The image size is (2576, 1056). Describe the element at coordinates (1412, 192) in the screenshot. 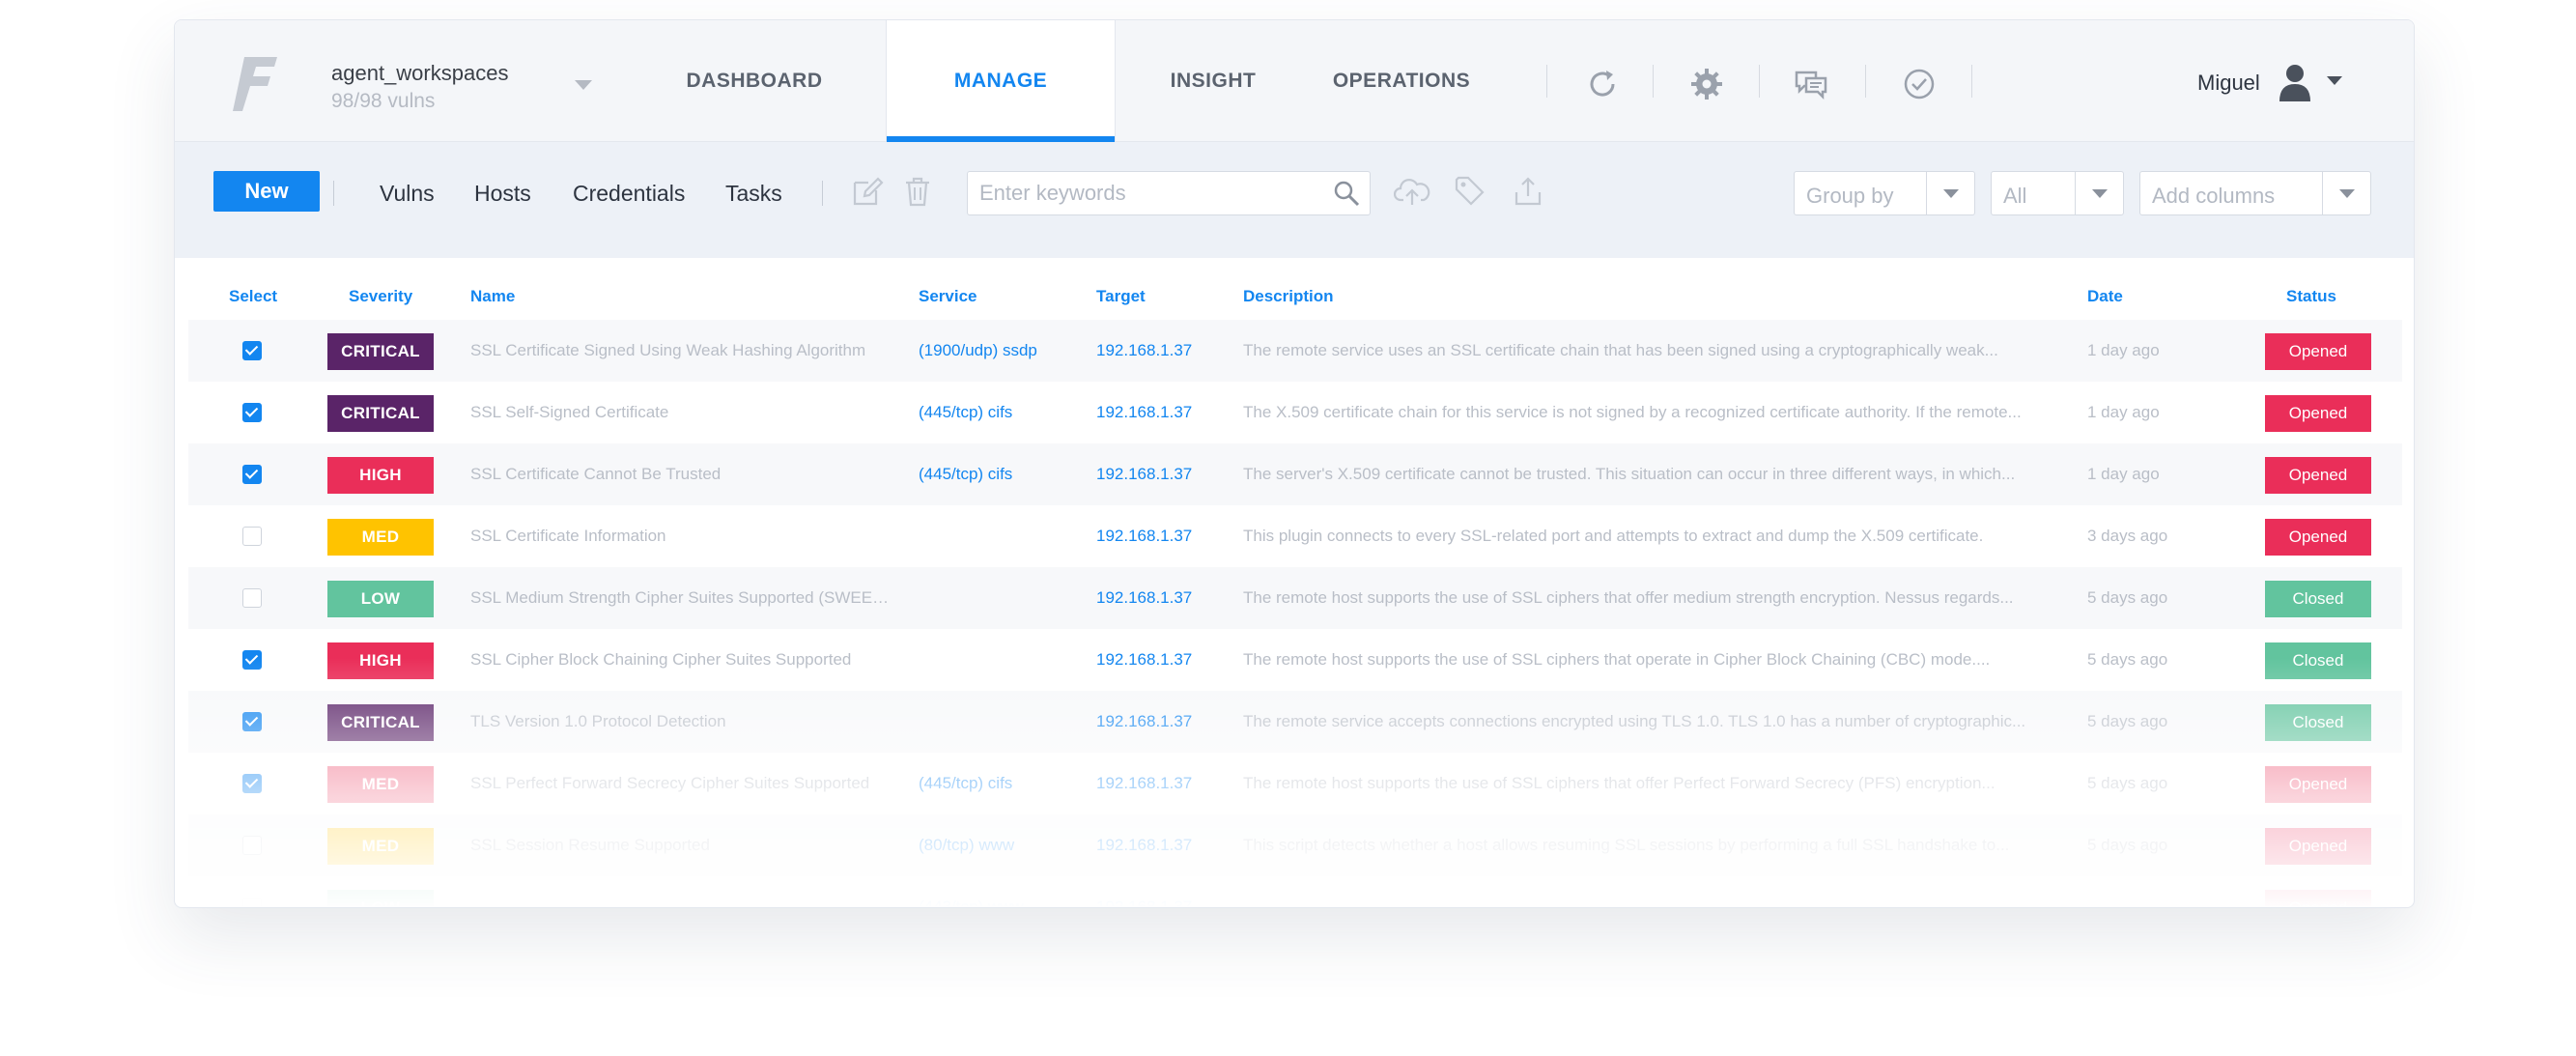

I see `cloud-upload-icon` at that location.